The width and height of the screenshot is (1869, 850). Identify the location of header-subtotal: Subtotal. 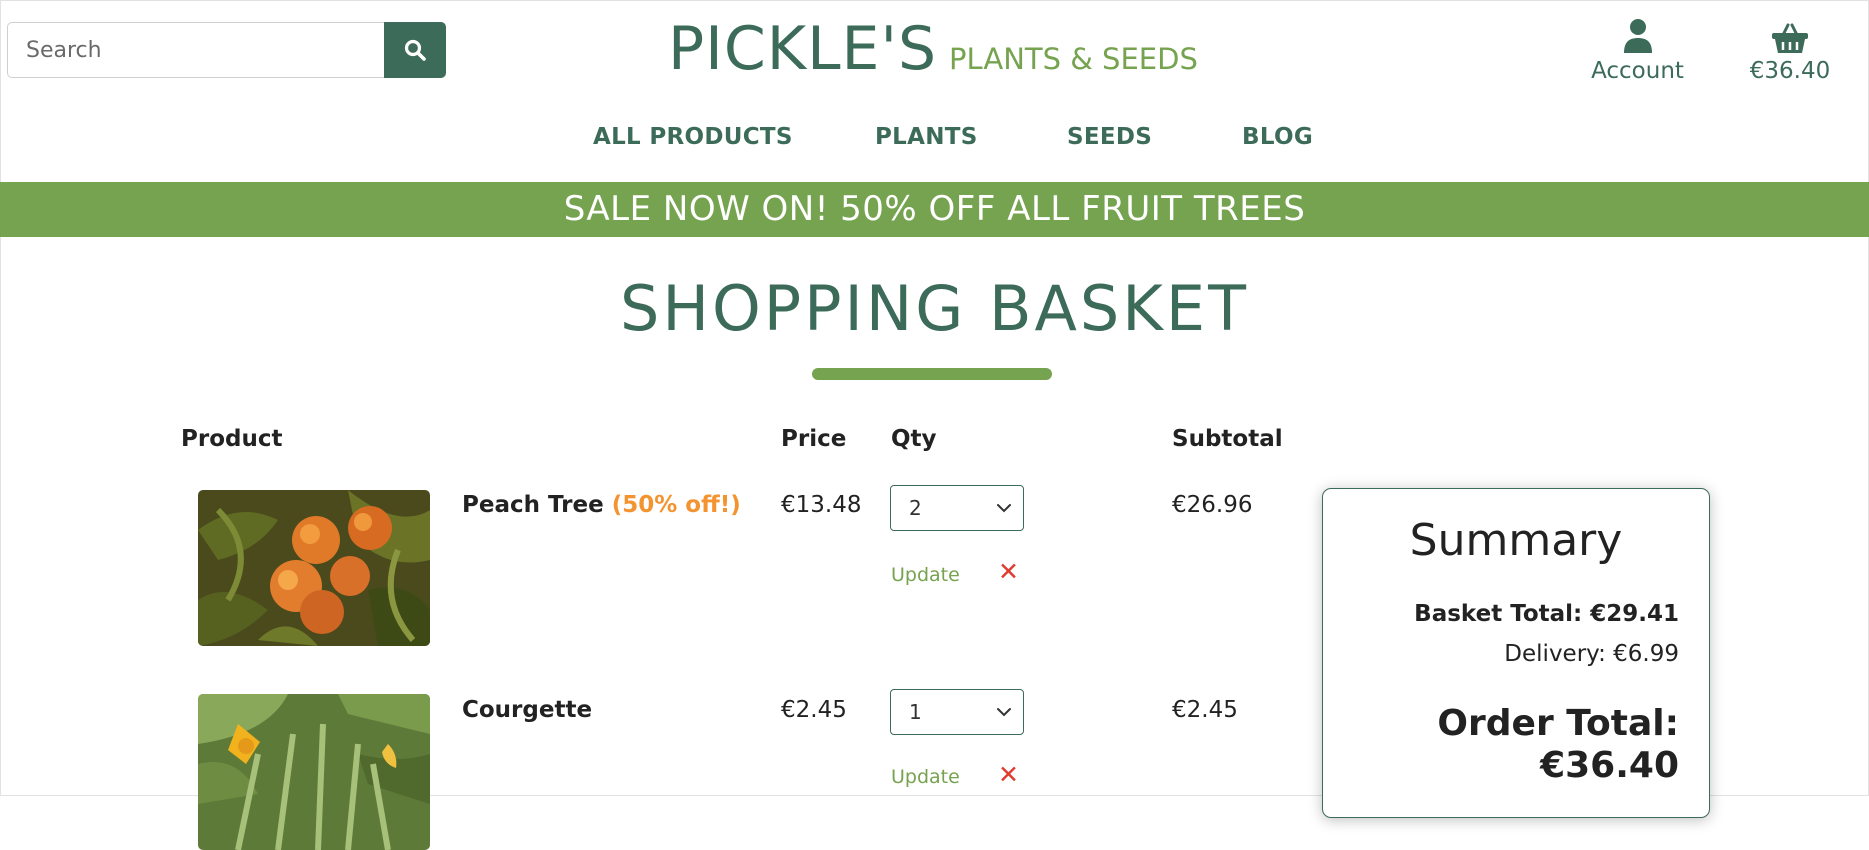
(1227, 439).